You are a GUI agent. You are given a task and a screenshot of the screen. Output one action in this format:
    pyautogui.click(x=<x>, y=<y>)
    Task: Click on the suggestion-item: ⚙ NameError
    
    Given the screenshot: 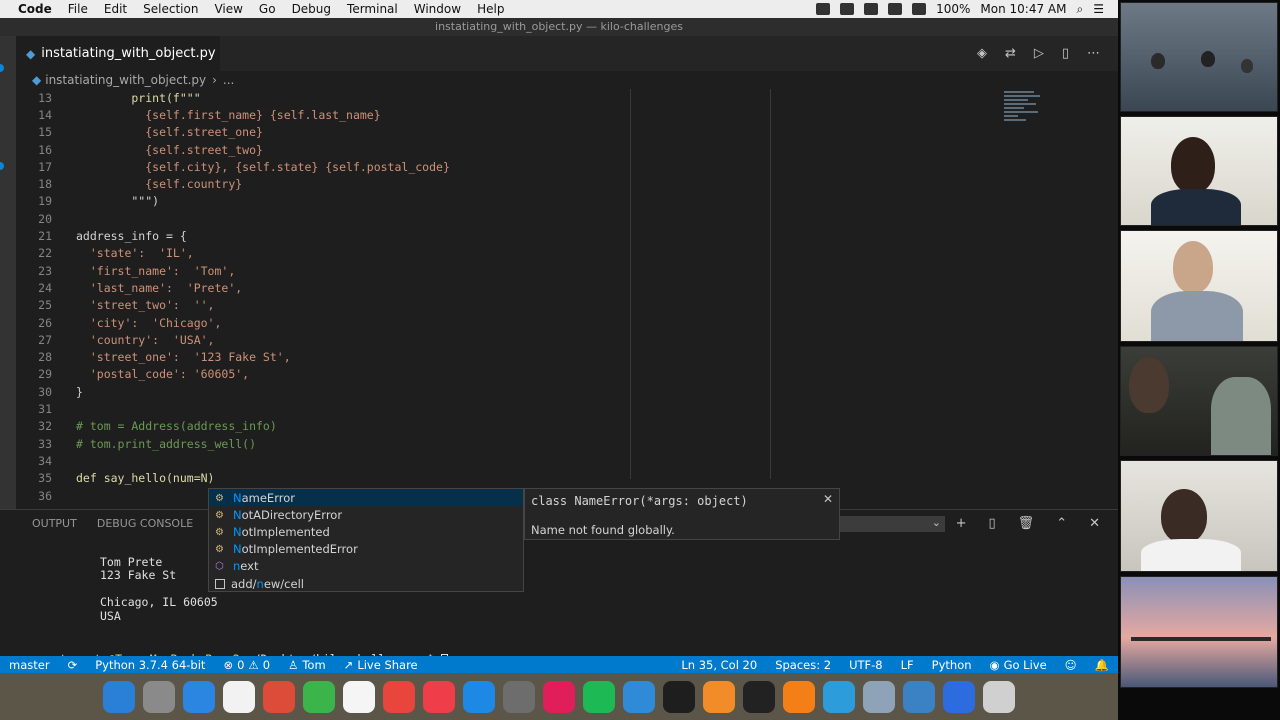 What is the action you would take?
    pyautogui.click(x=366, y=498)
    